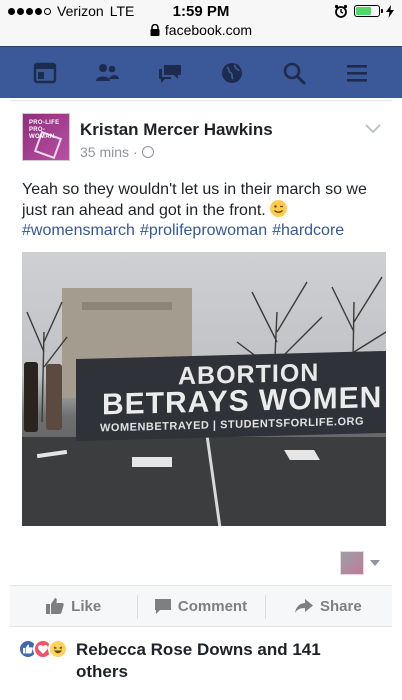 Image resolution: width=402 pixels, height=700 pixels. I want to click on nav-messages-button, so click(170, 73).